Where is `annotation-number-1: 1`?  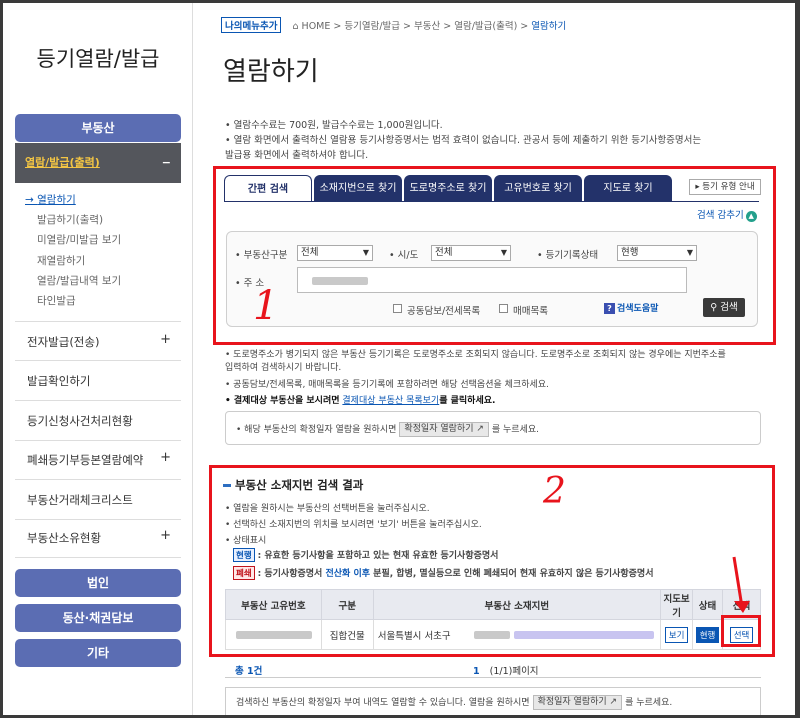 annotation-number-1: 1 is located at coordinates (266, 306).